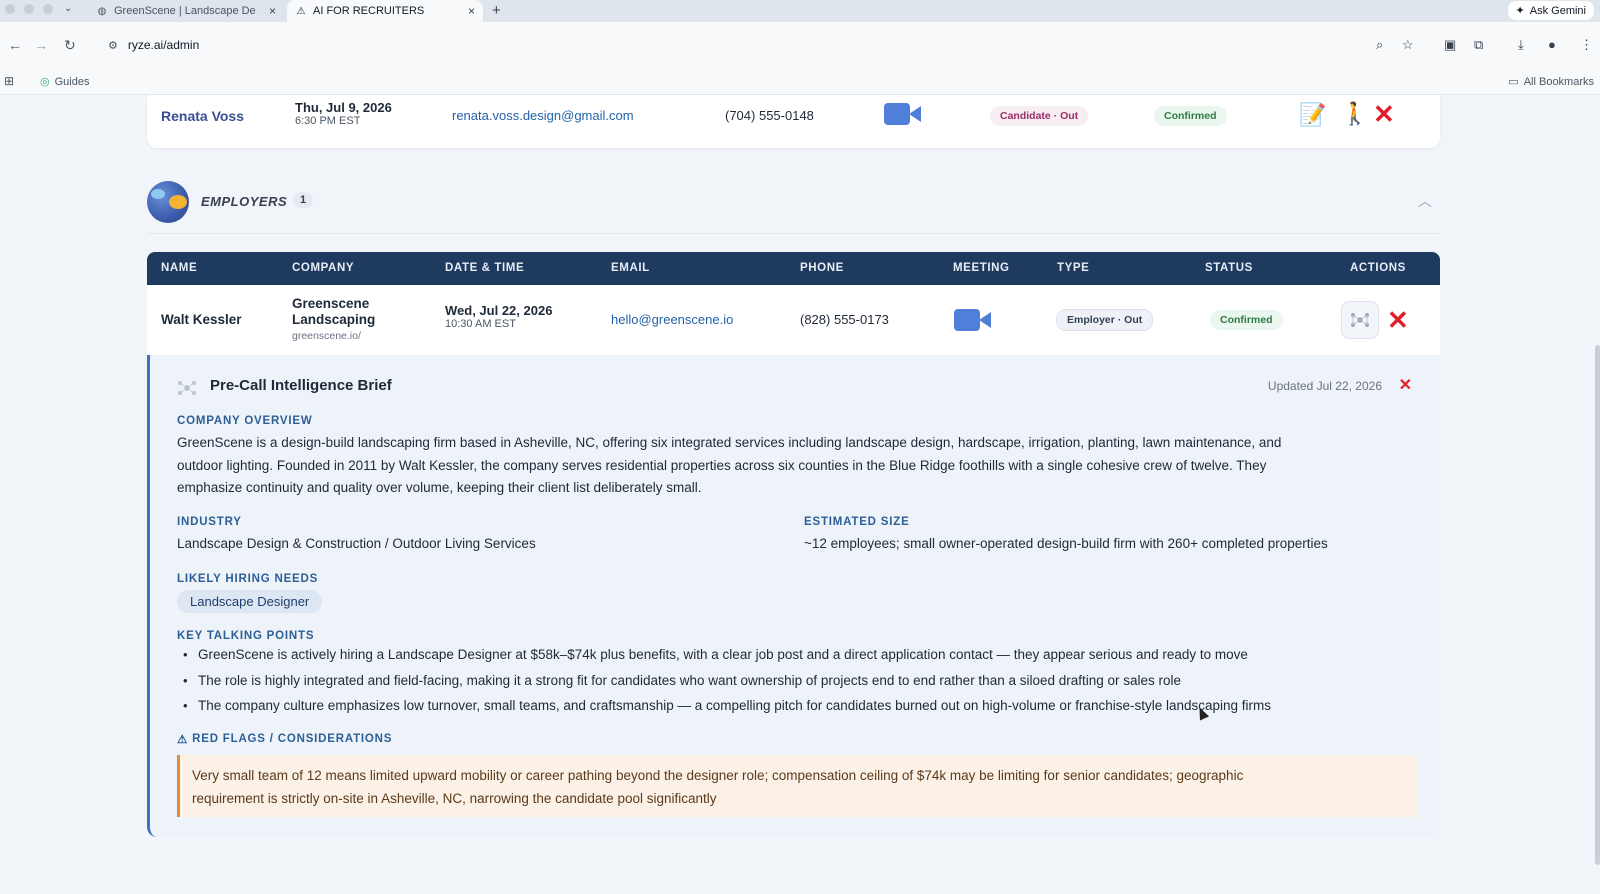 This screenshot has height=894, width=1600. I want to click on company-website-link: greenscene.io/, so click(333, 336).